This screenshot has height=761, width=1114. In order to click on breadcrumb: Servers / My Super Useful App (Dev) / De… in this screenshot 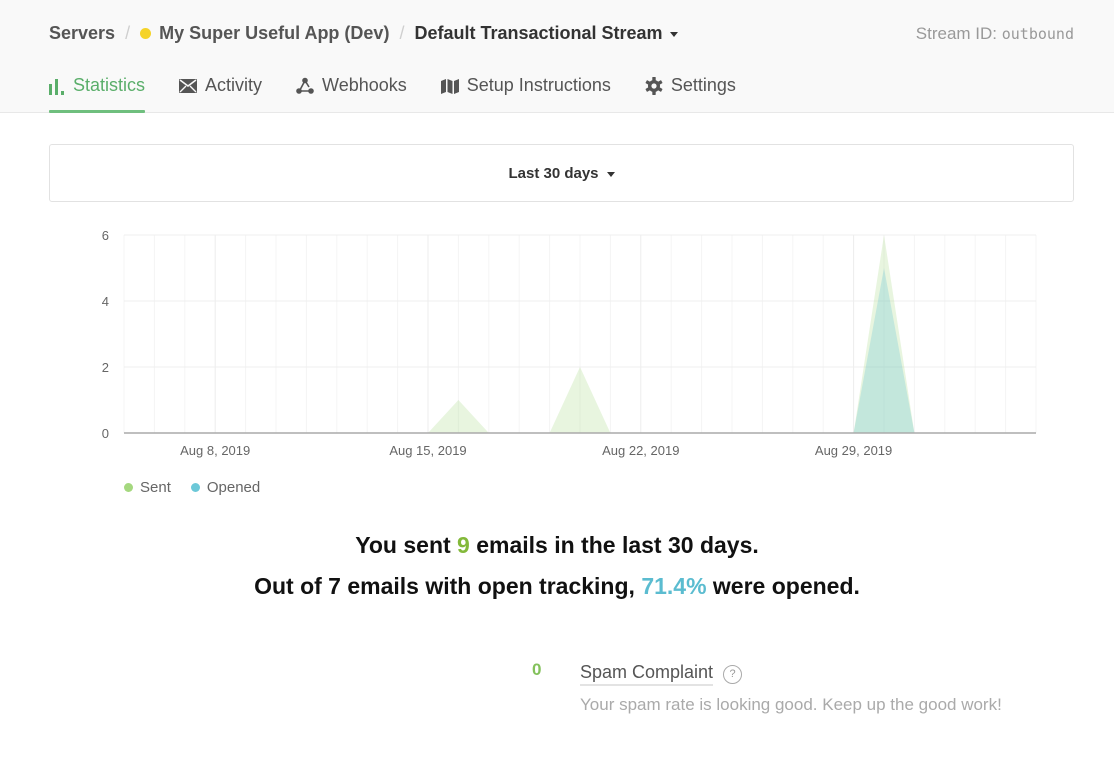, I will do `click(363, 33)`.